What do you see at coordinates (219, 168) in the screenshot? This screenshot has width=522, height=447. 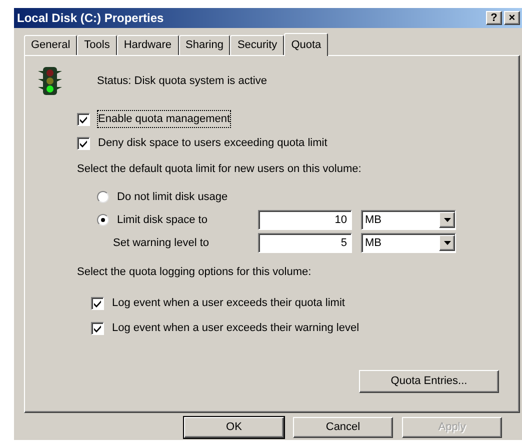 I see `section-heading: Select the default quota limit for new users on this volume:` at bounding box center [219, 168].